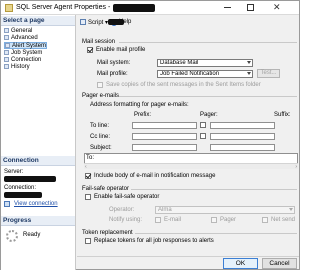  I want to click on progress-header: Progress, so click(38, 221).